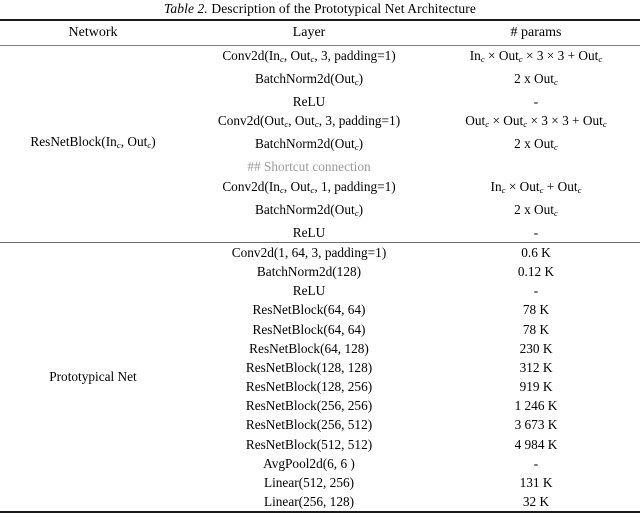  Describe the element at coordinates (309, 186) in the screenshot. I see `layer-cell: Conv2d(Inc, Outc, 1, padding=1)` at that location.